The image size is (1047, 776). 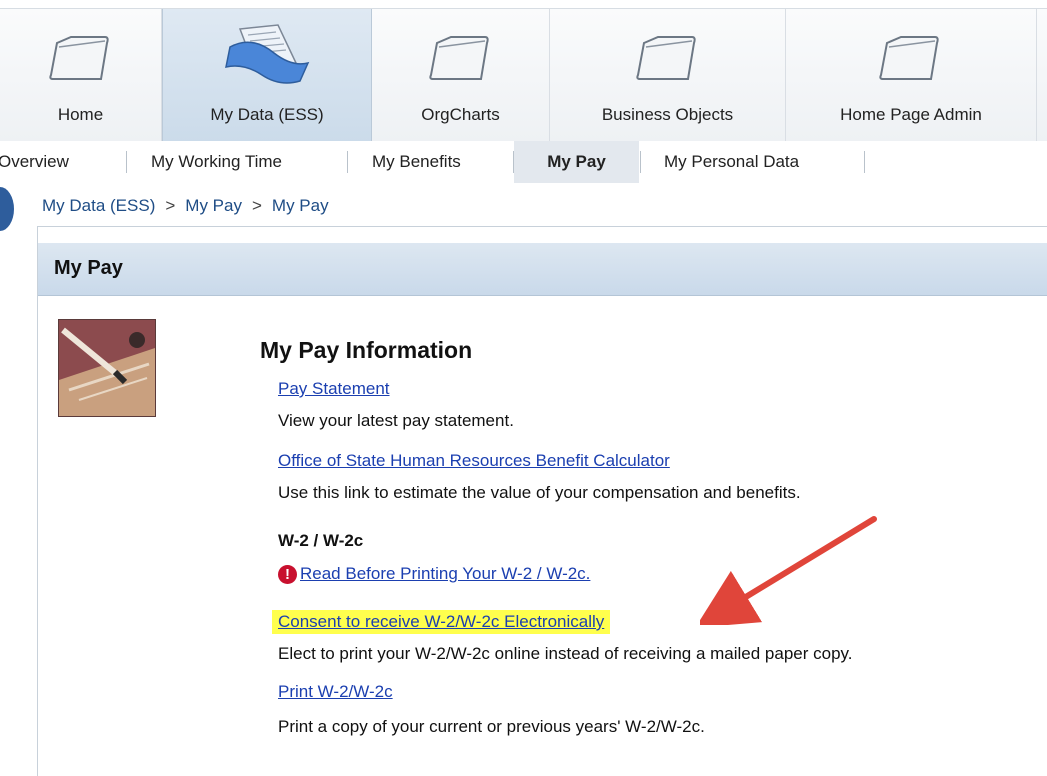 I want to click on subnav-my-working-time: My Working Time, so click(x=216, y=162).